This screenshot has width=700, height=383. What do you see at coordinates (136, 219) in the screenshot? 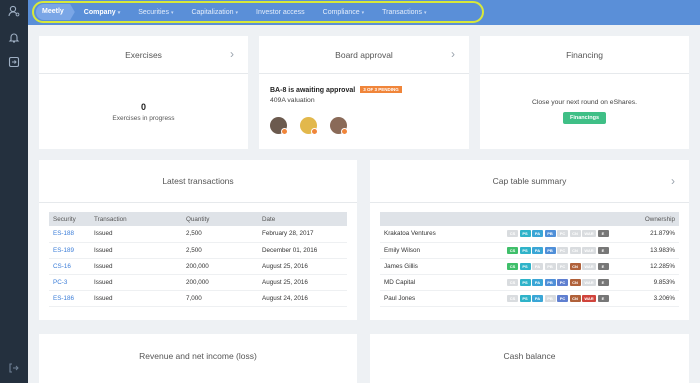
I see `column-header: Transaction` at bounding box center [136, 219].